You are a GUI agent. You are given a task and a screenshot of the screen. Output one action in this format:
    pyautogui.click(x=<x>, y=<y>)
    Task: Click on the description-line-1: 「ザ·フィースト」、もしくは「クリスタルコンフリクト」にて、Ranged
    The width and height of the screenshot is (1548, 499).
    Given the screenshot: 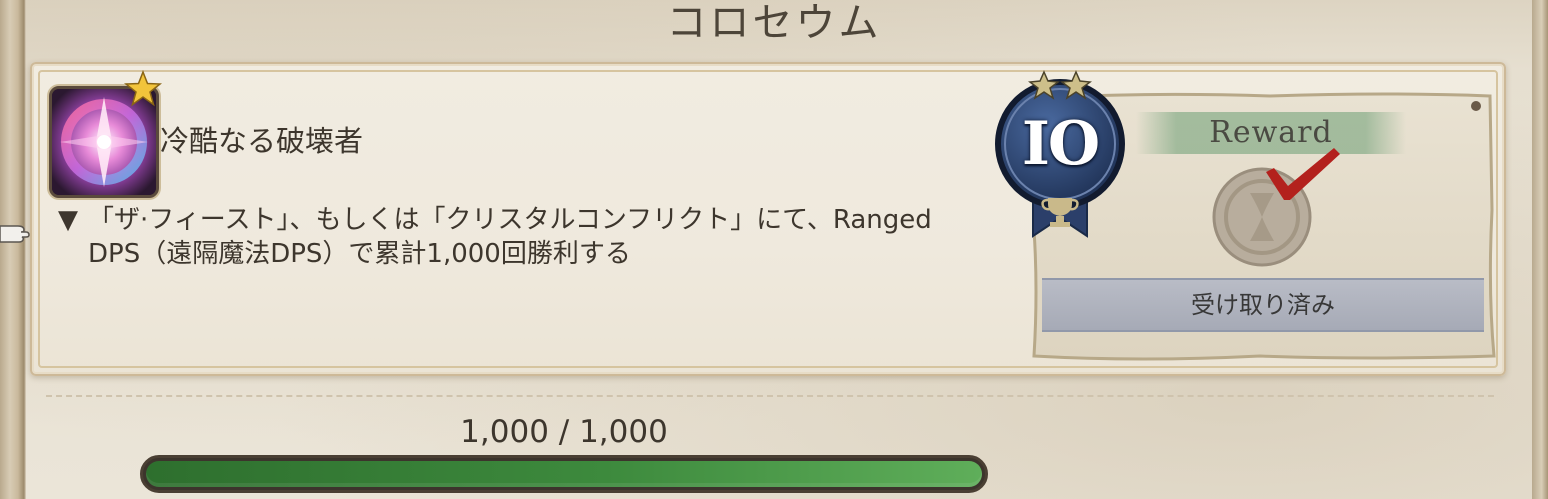 What is the action you would take?
    pyautogui.click(x=510, y=220)
    